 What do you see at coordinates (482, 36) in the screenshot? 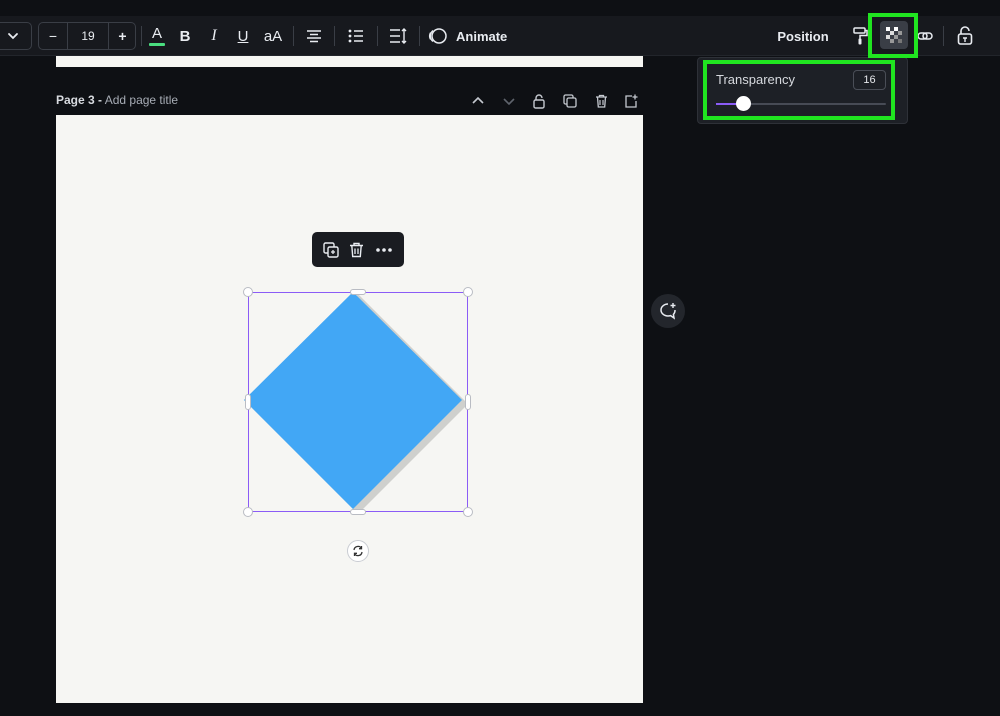
I see `animate-label: Animate` at bounding box center [482, 36].